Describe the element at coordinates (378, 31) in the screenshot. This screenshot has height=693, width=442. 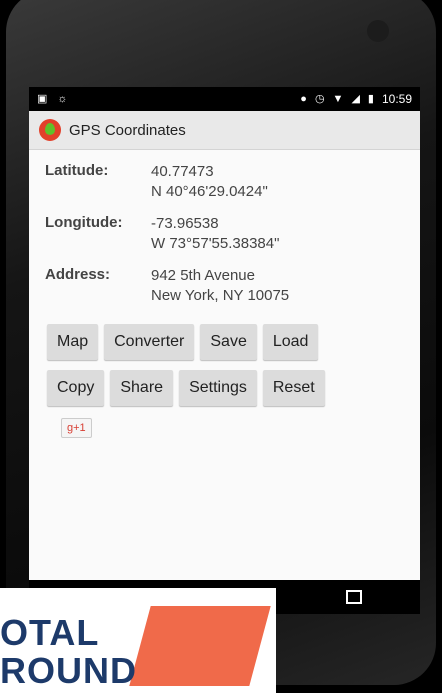
I see `front-camera` at that location.